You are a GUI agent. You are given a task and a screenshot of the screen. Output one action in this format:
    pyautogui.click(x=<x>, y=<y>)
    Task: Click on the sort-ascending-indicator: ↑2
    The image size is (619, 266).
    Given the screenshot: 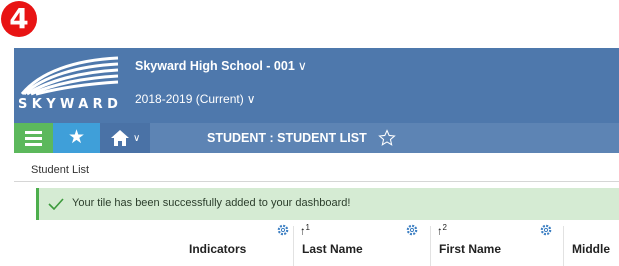 What is the action you would take?
    pyautogui.click(x=442, y=230)
    